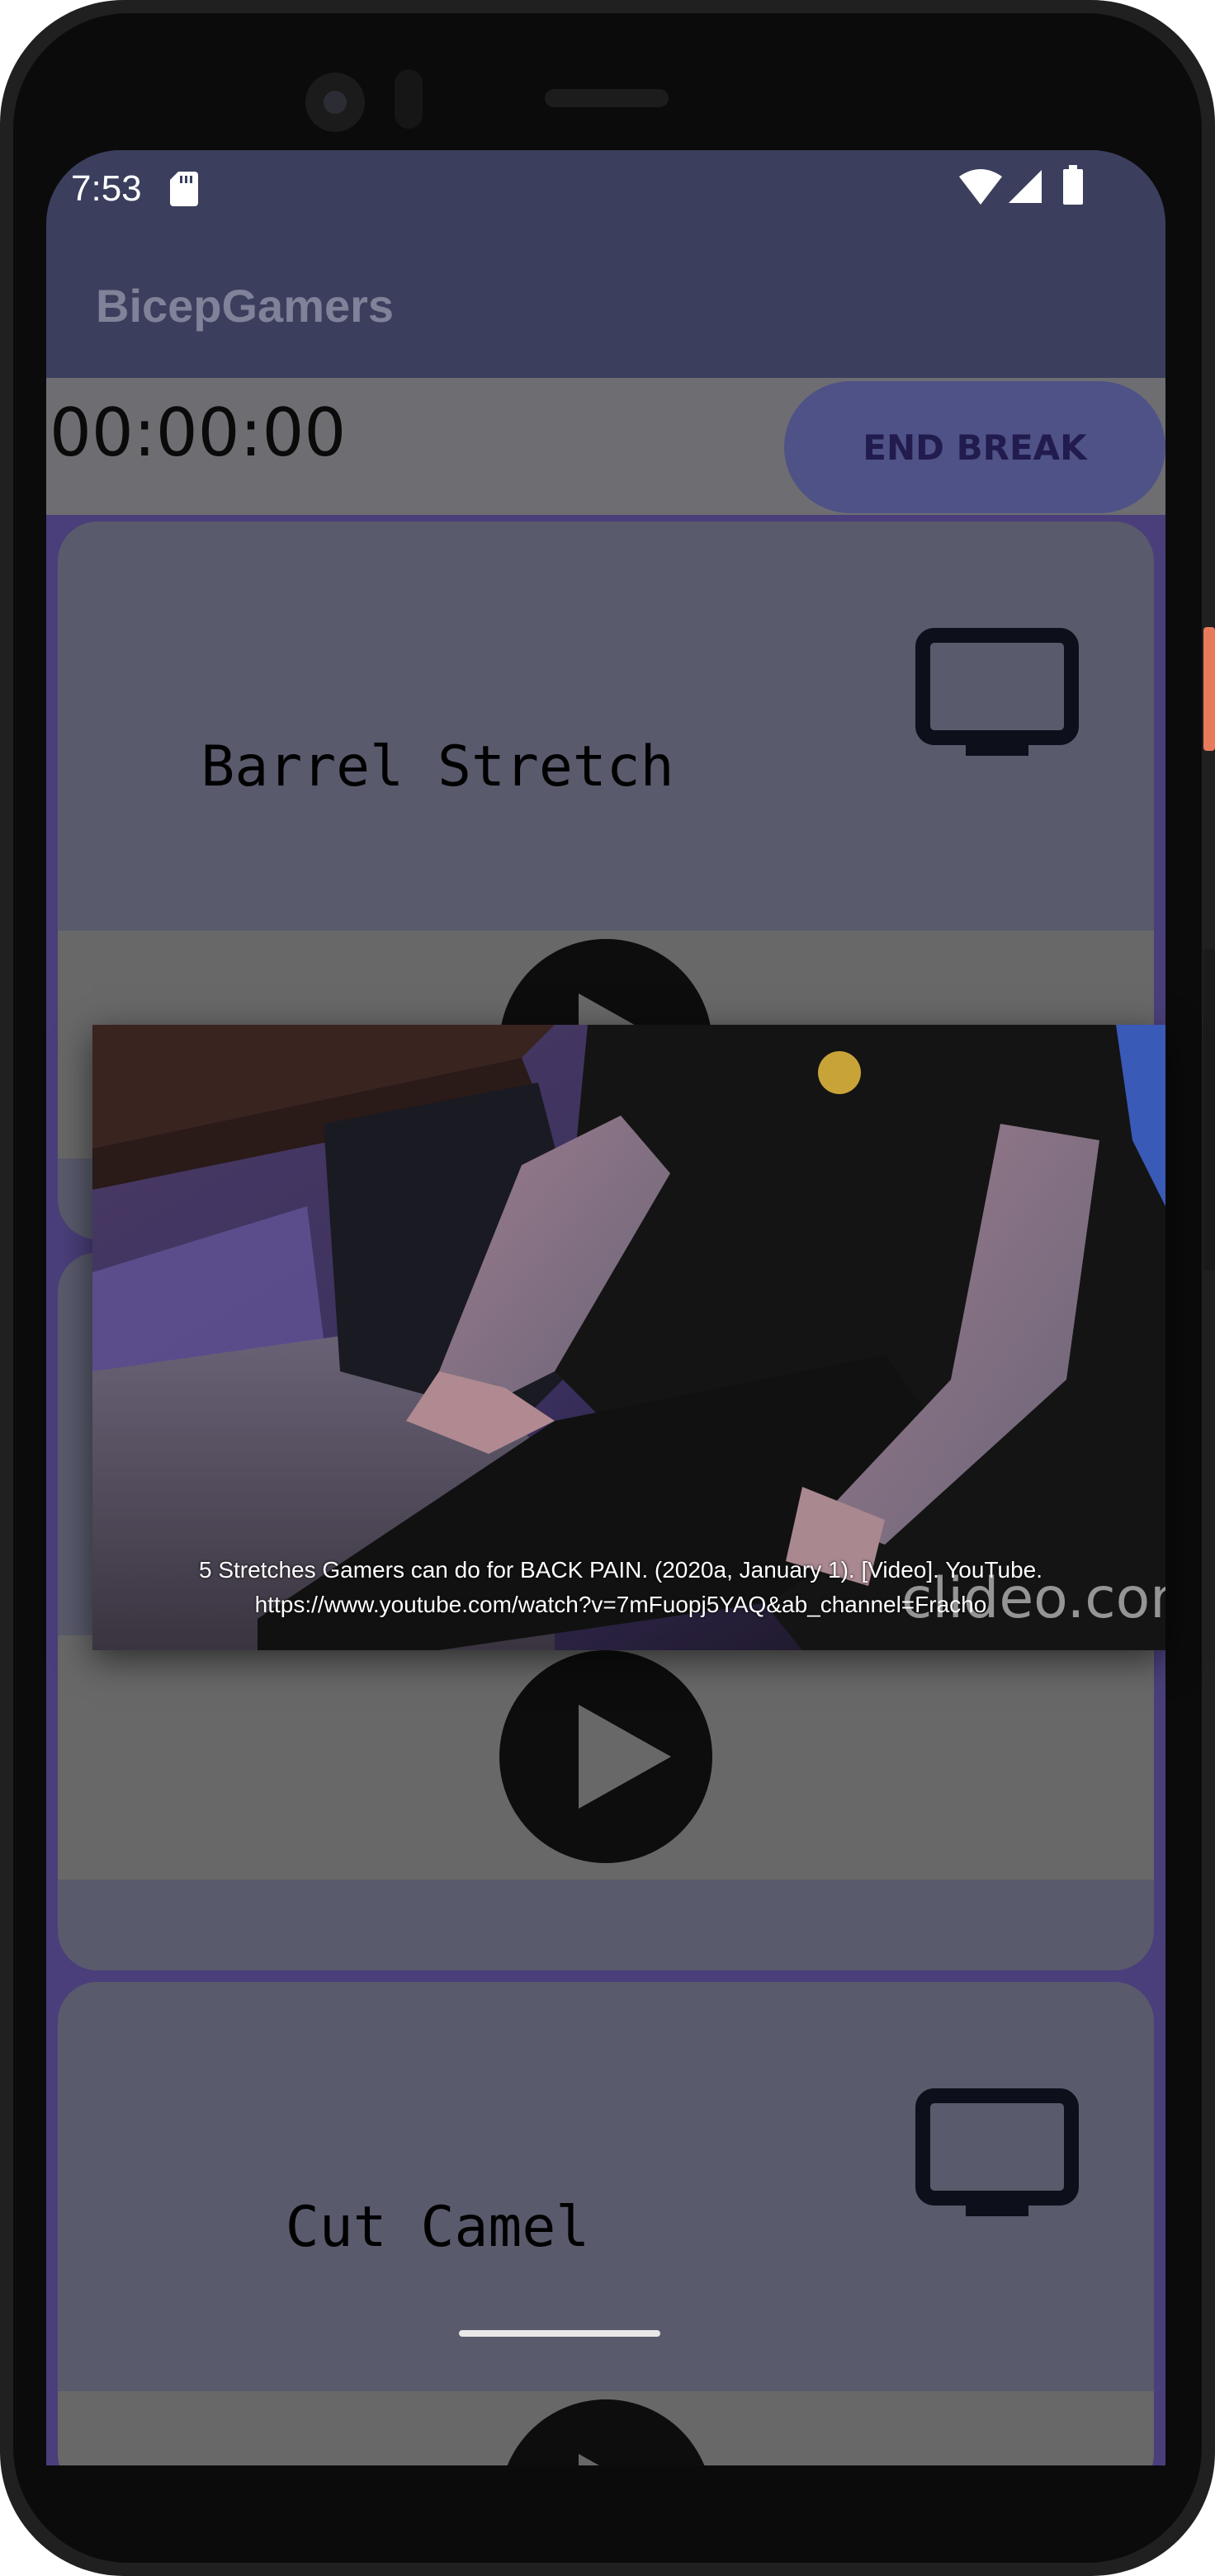 Image resolution: width=1215 pixels, height=2576 pixels. I want to click on wifi-icon, so click(980, 187).